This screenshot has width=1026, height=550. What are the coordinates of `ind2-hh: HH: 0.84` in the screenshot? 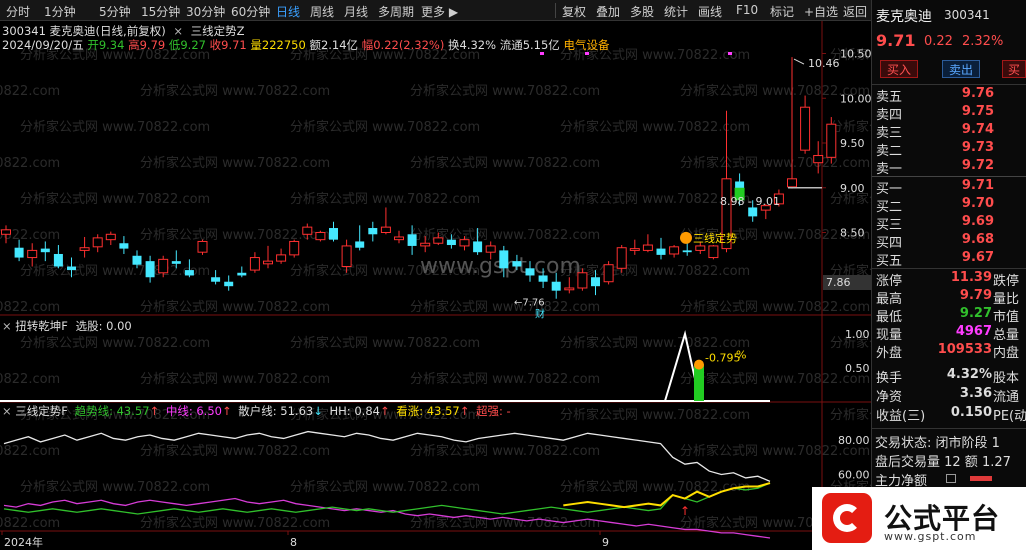 It's located at (354, 411).